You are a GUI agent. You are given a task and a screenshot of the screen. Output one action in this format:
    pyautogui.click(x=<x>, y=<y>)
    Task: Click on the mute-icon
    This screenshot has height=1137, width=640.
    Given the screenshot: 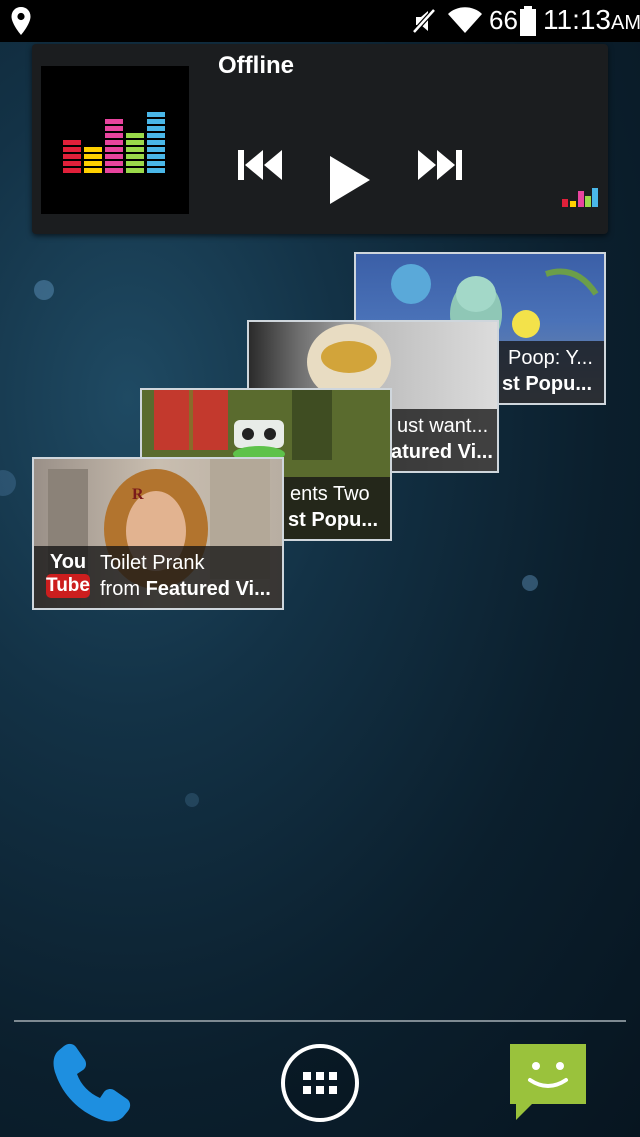 What is the action you would take?
    pyautogui.click(x=424, y=23)
    